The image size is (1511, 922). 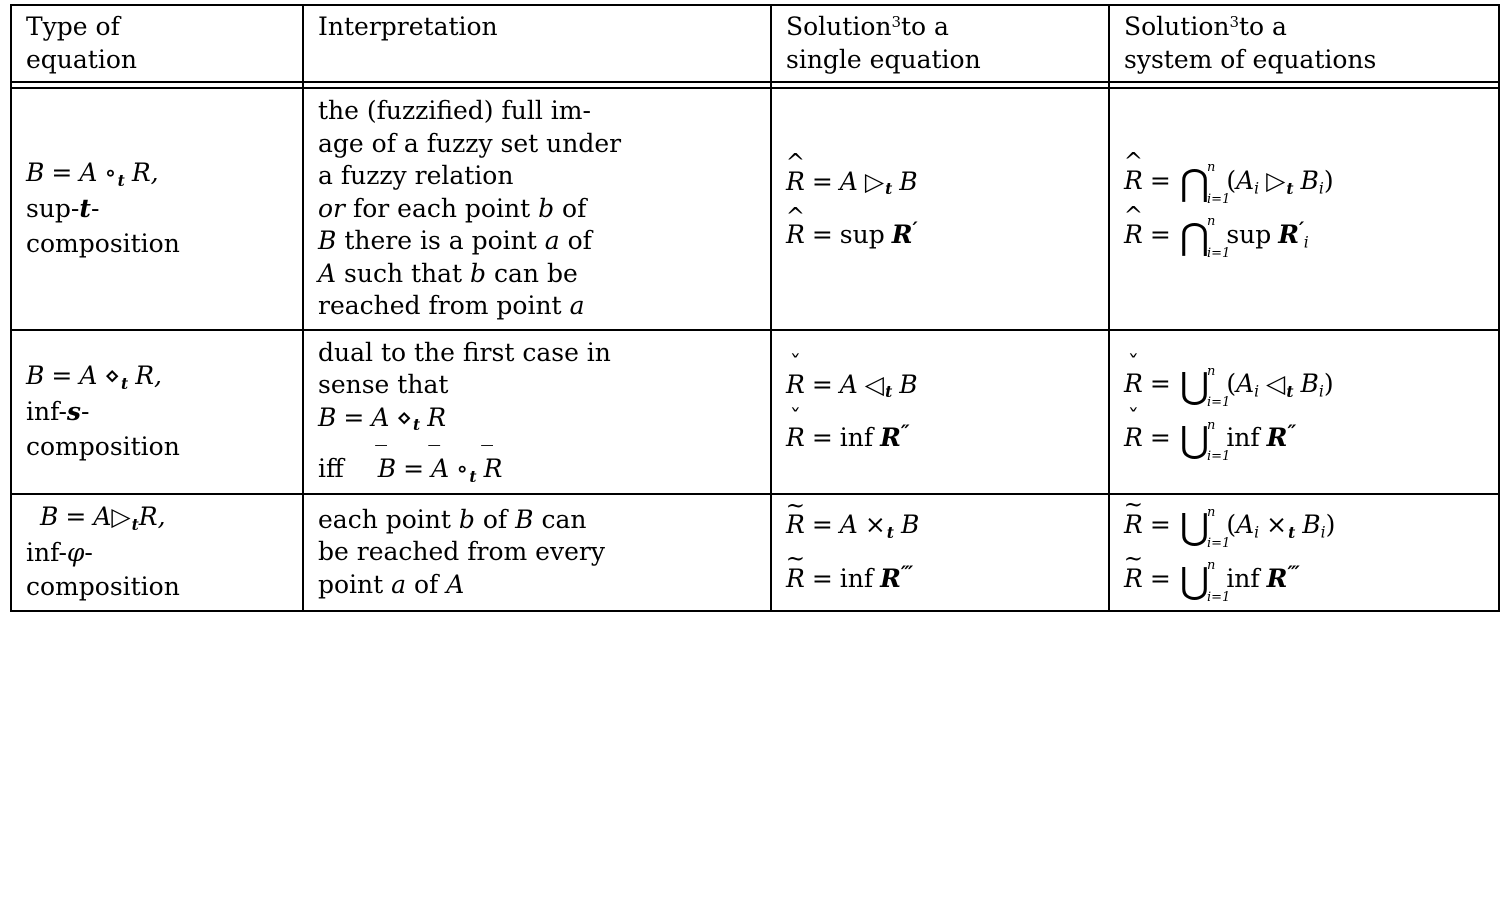 What do you see at coordinates (852, 377) in the screenshot?
I see `solution-equation-1: ˇ R = A ◁t B` at bounding box center [852, 377].